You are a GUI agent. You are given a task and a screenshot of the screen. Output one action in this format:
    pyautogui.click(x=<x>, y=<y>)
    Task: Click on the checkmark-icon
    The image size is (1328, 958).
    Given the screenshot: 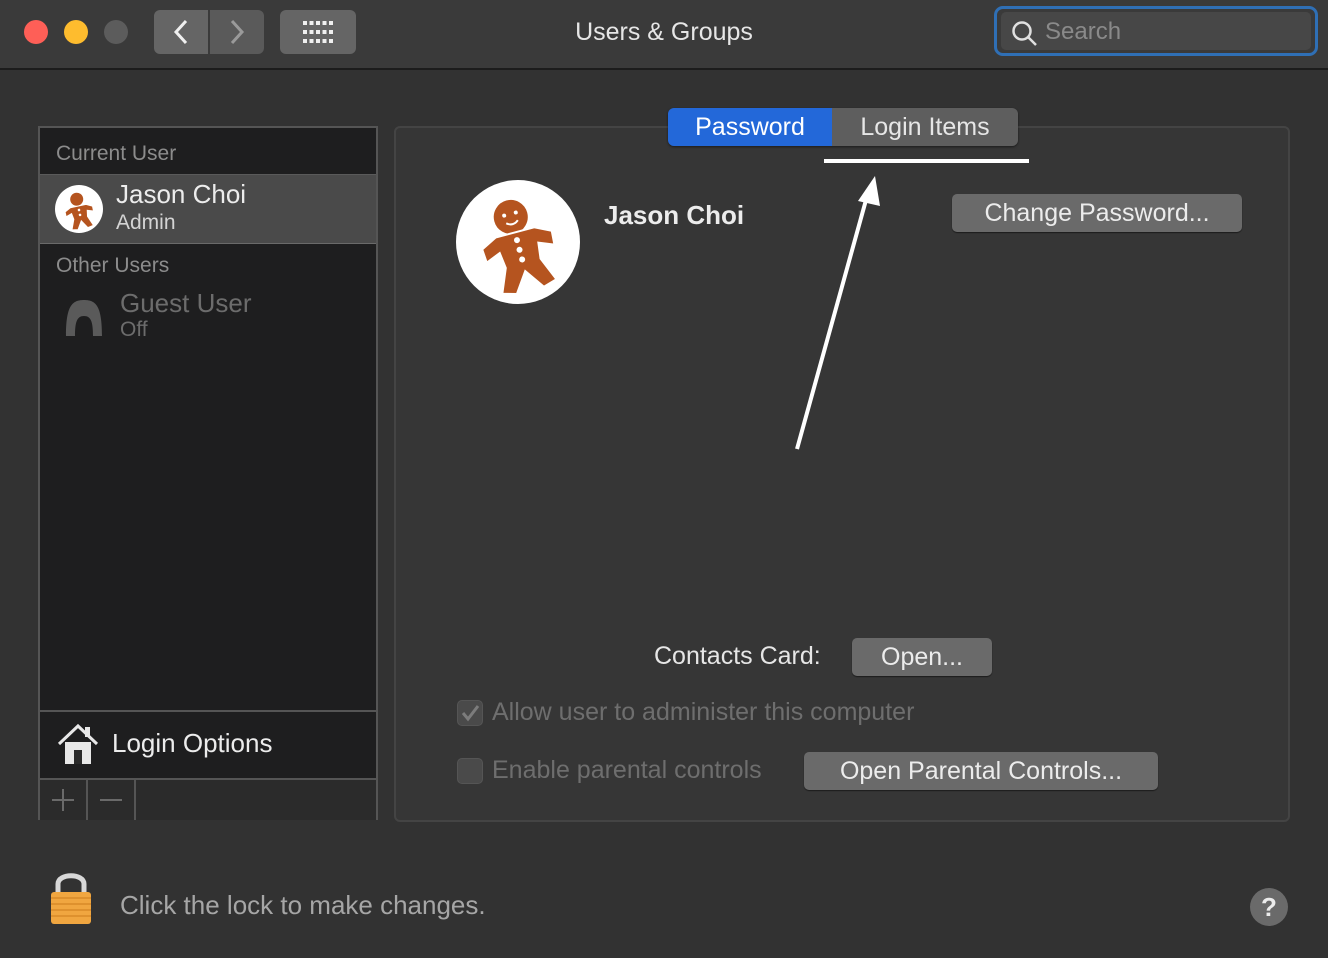 What is the action you would take?
    pyautogui.click(x=470, y=713)
    